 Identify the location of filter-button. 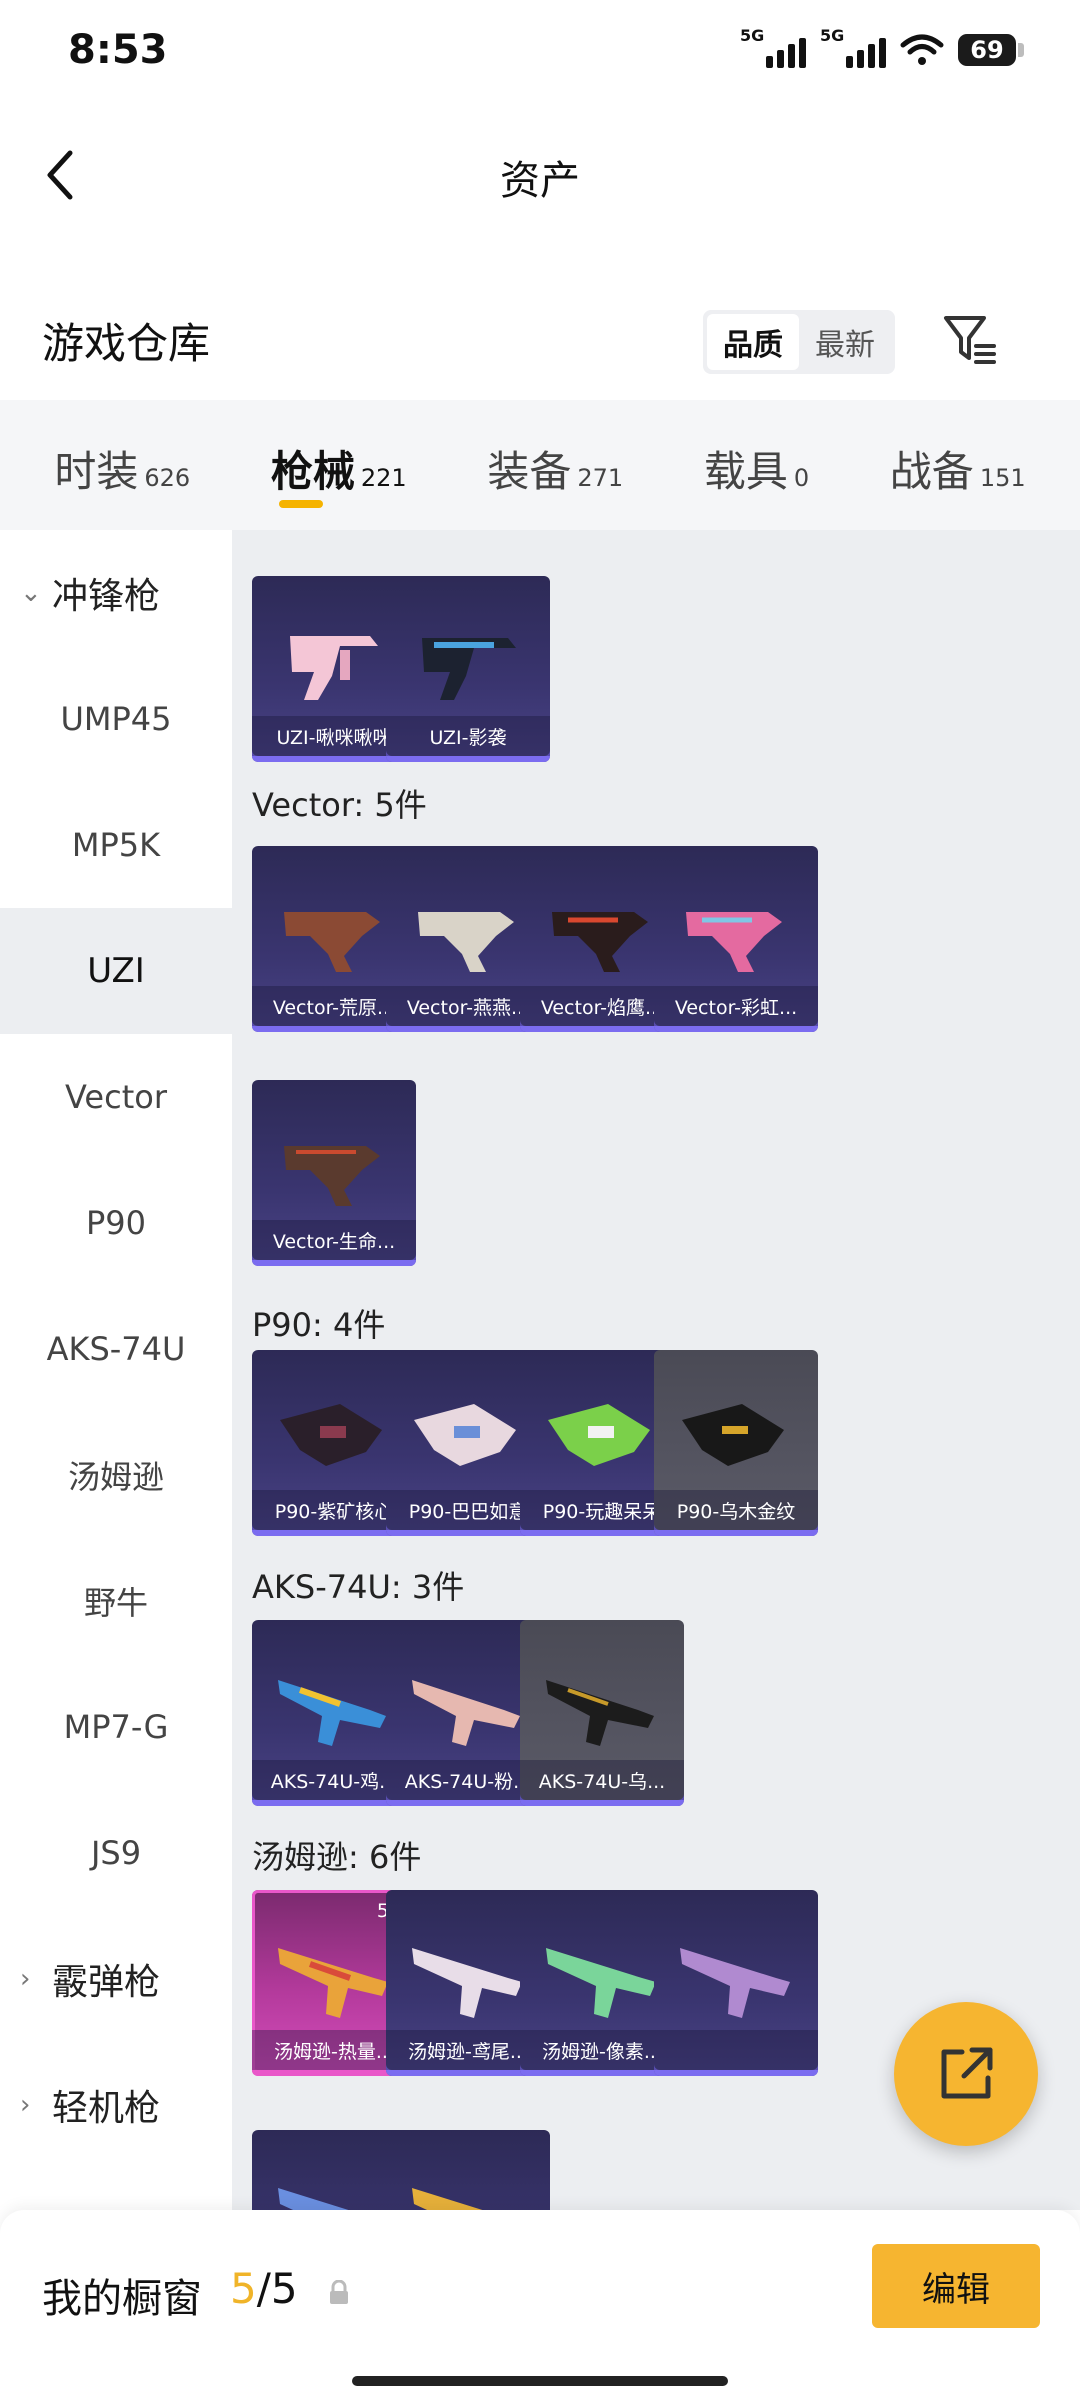
(970, 340).